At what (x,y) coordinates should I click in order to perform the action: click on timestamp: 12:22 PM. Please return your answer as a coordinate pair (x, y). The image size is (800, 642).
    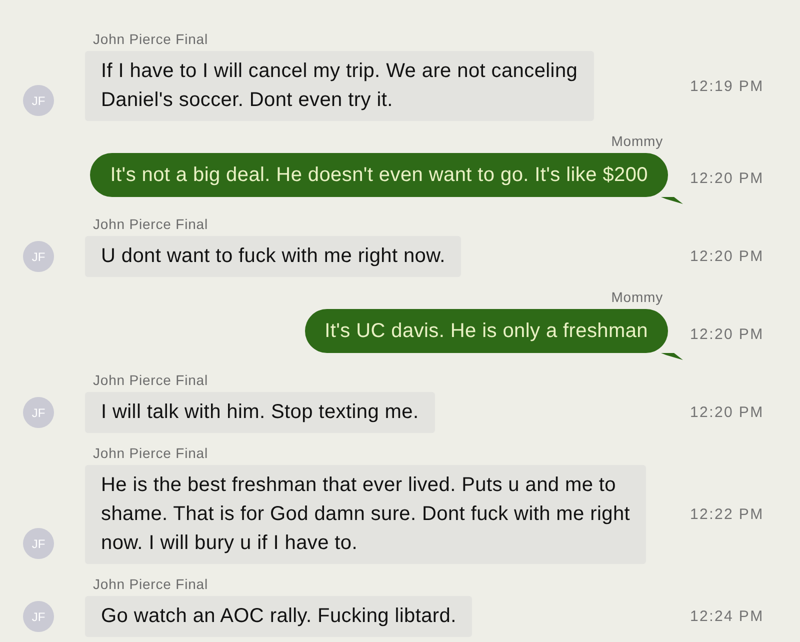
    Looking at the image, I should click on (727, 514).